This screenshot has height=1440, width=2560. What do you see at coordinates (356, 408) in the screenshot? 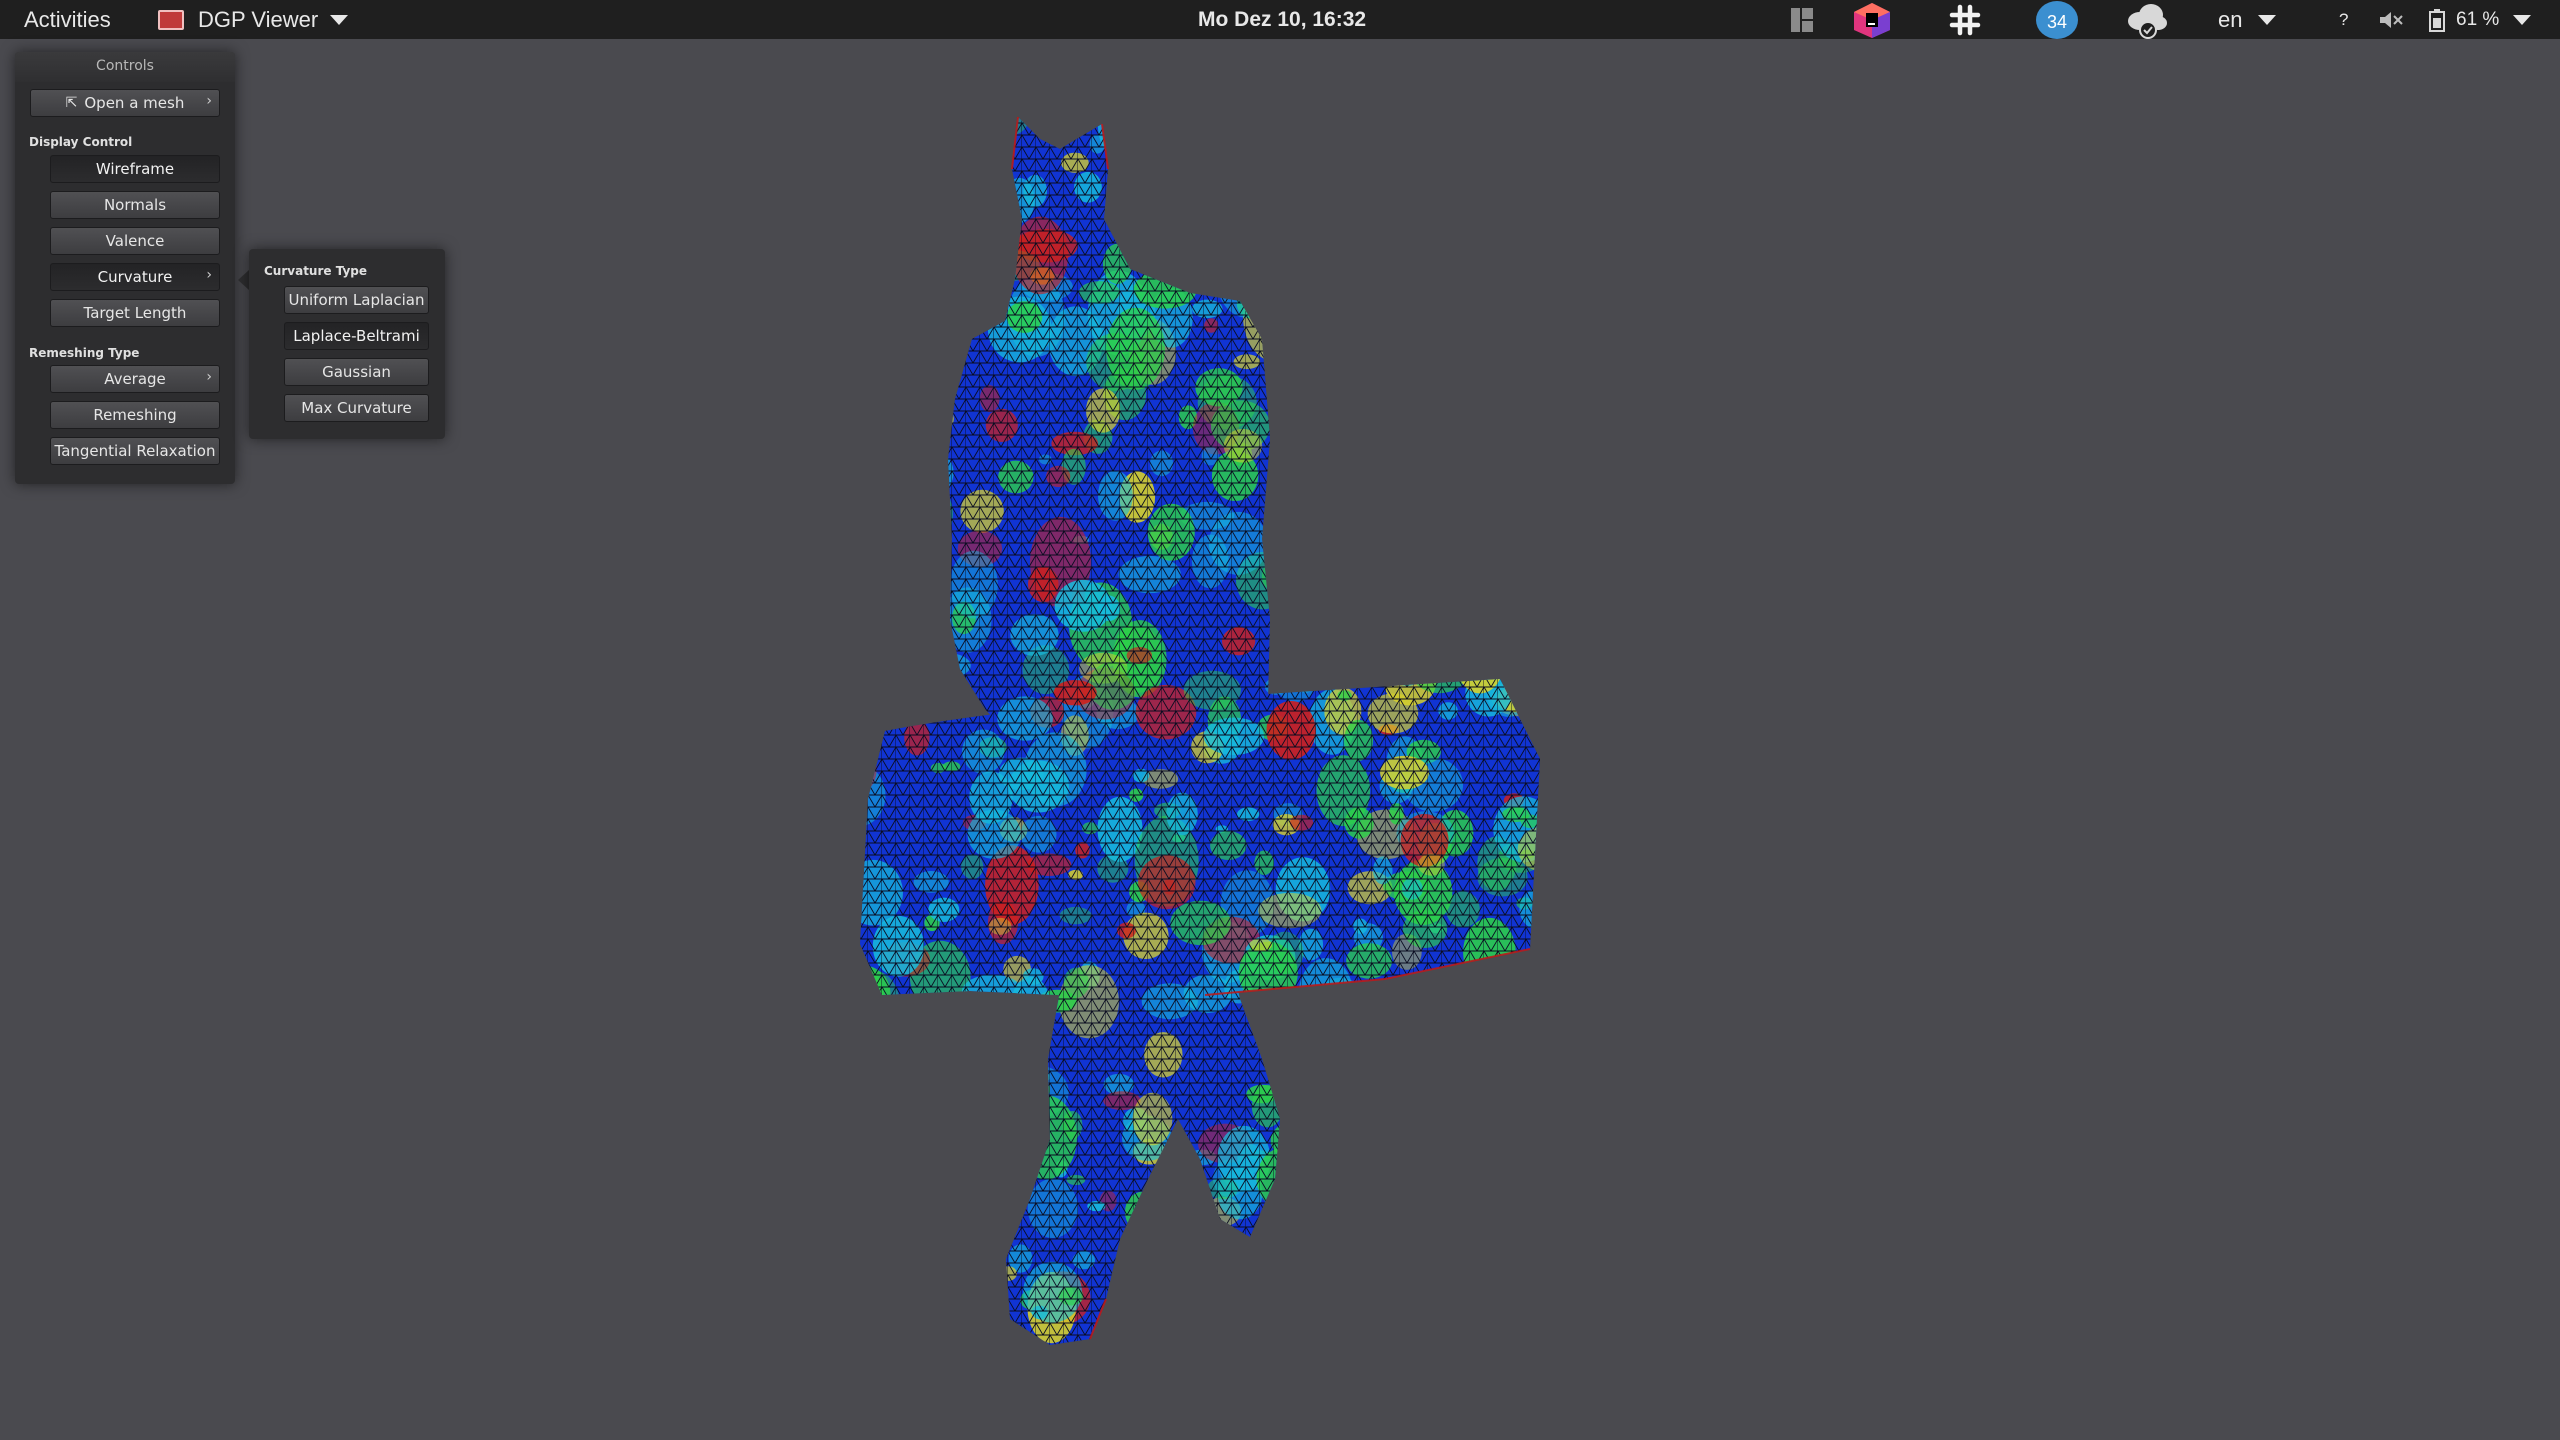
I see `max-curvature-button: Max Curvature` at bounding box center [356, 408].